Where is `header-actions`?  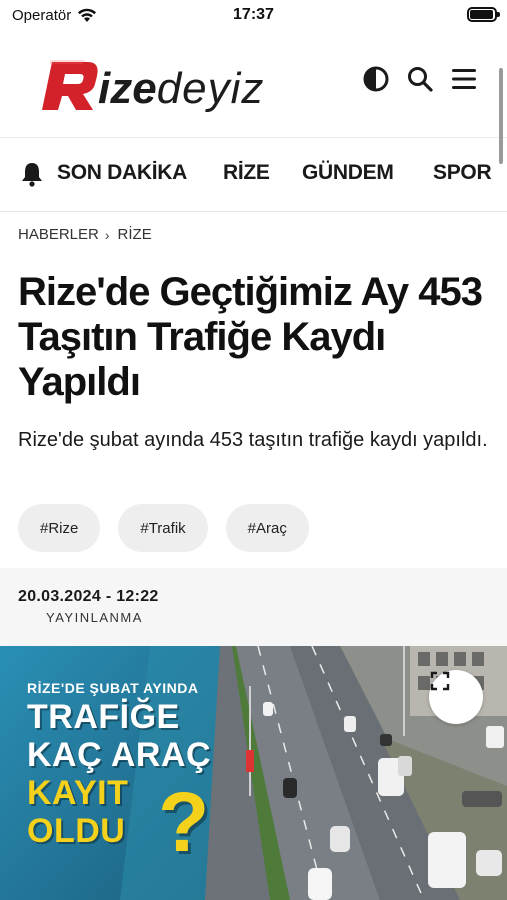
header-actions is located at coordinates (420, 79).